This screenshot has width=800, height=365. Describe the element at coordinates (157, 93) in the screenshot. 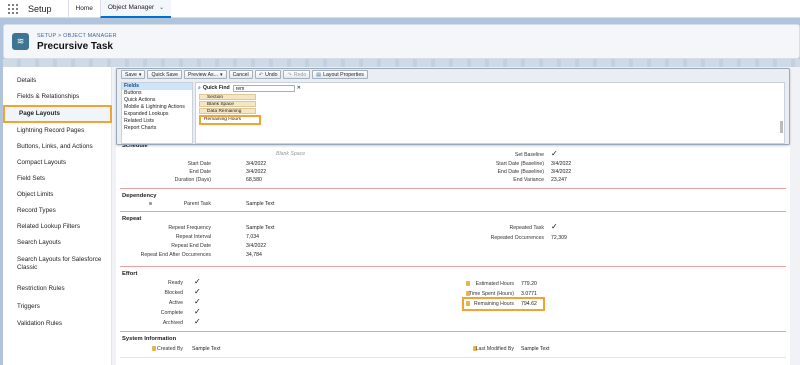

I see `palette-category-buttons: Buttons` at that location.